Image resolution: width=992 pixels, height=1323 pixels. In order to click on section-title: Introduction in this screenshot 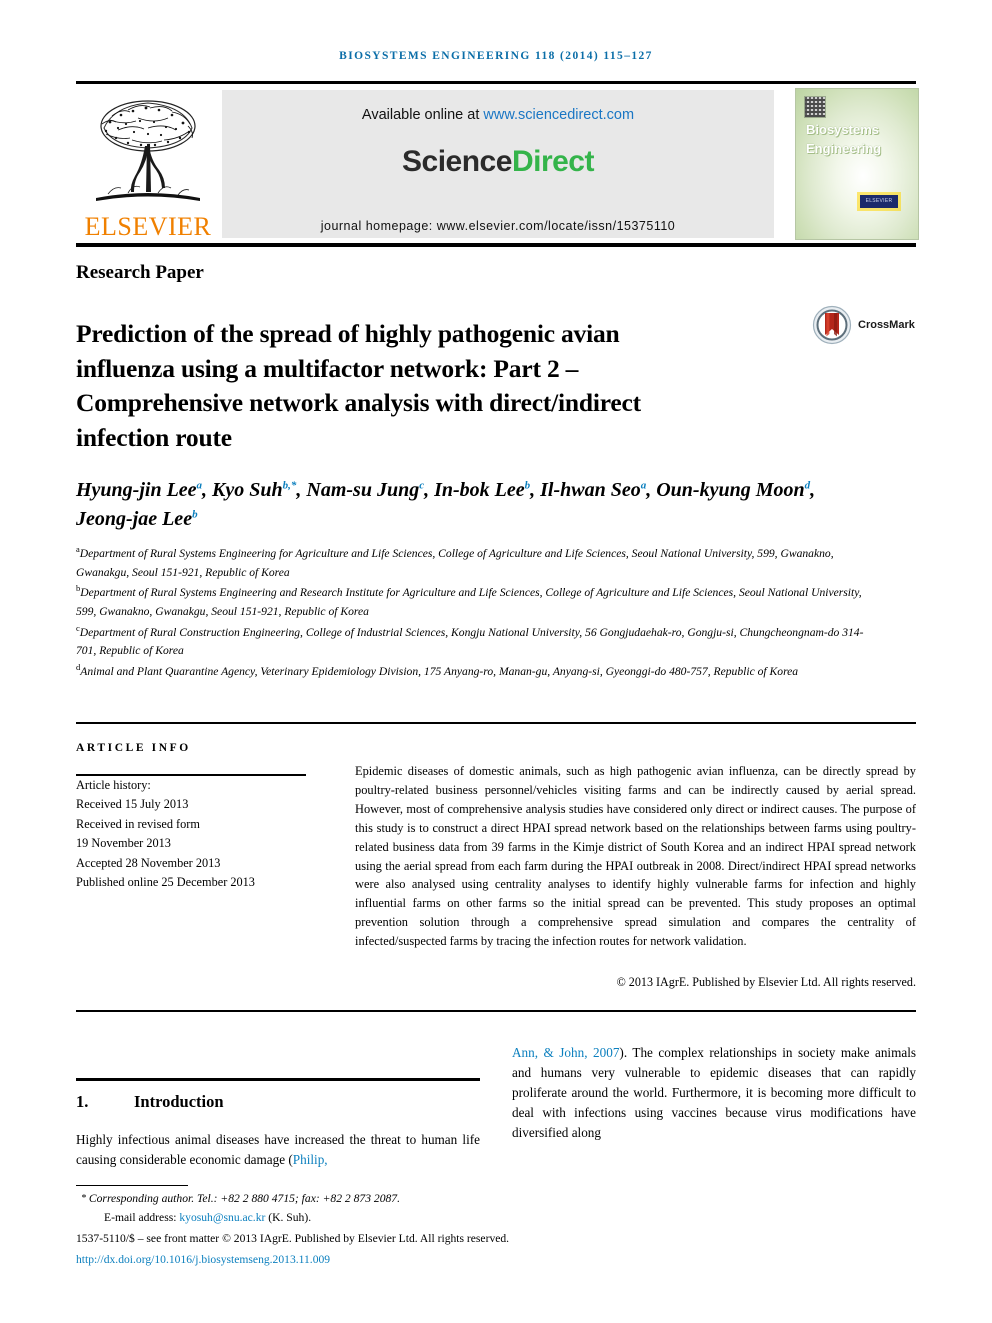, I will do `click(179, 1101)`.